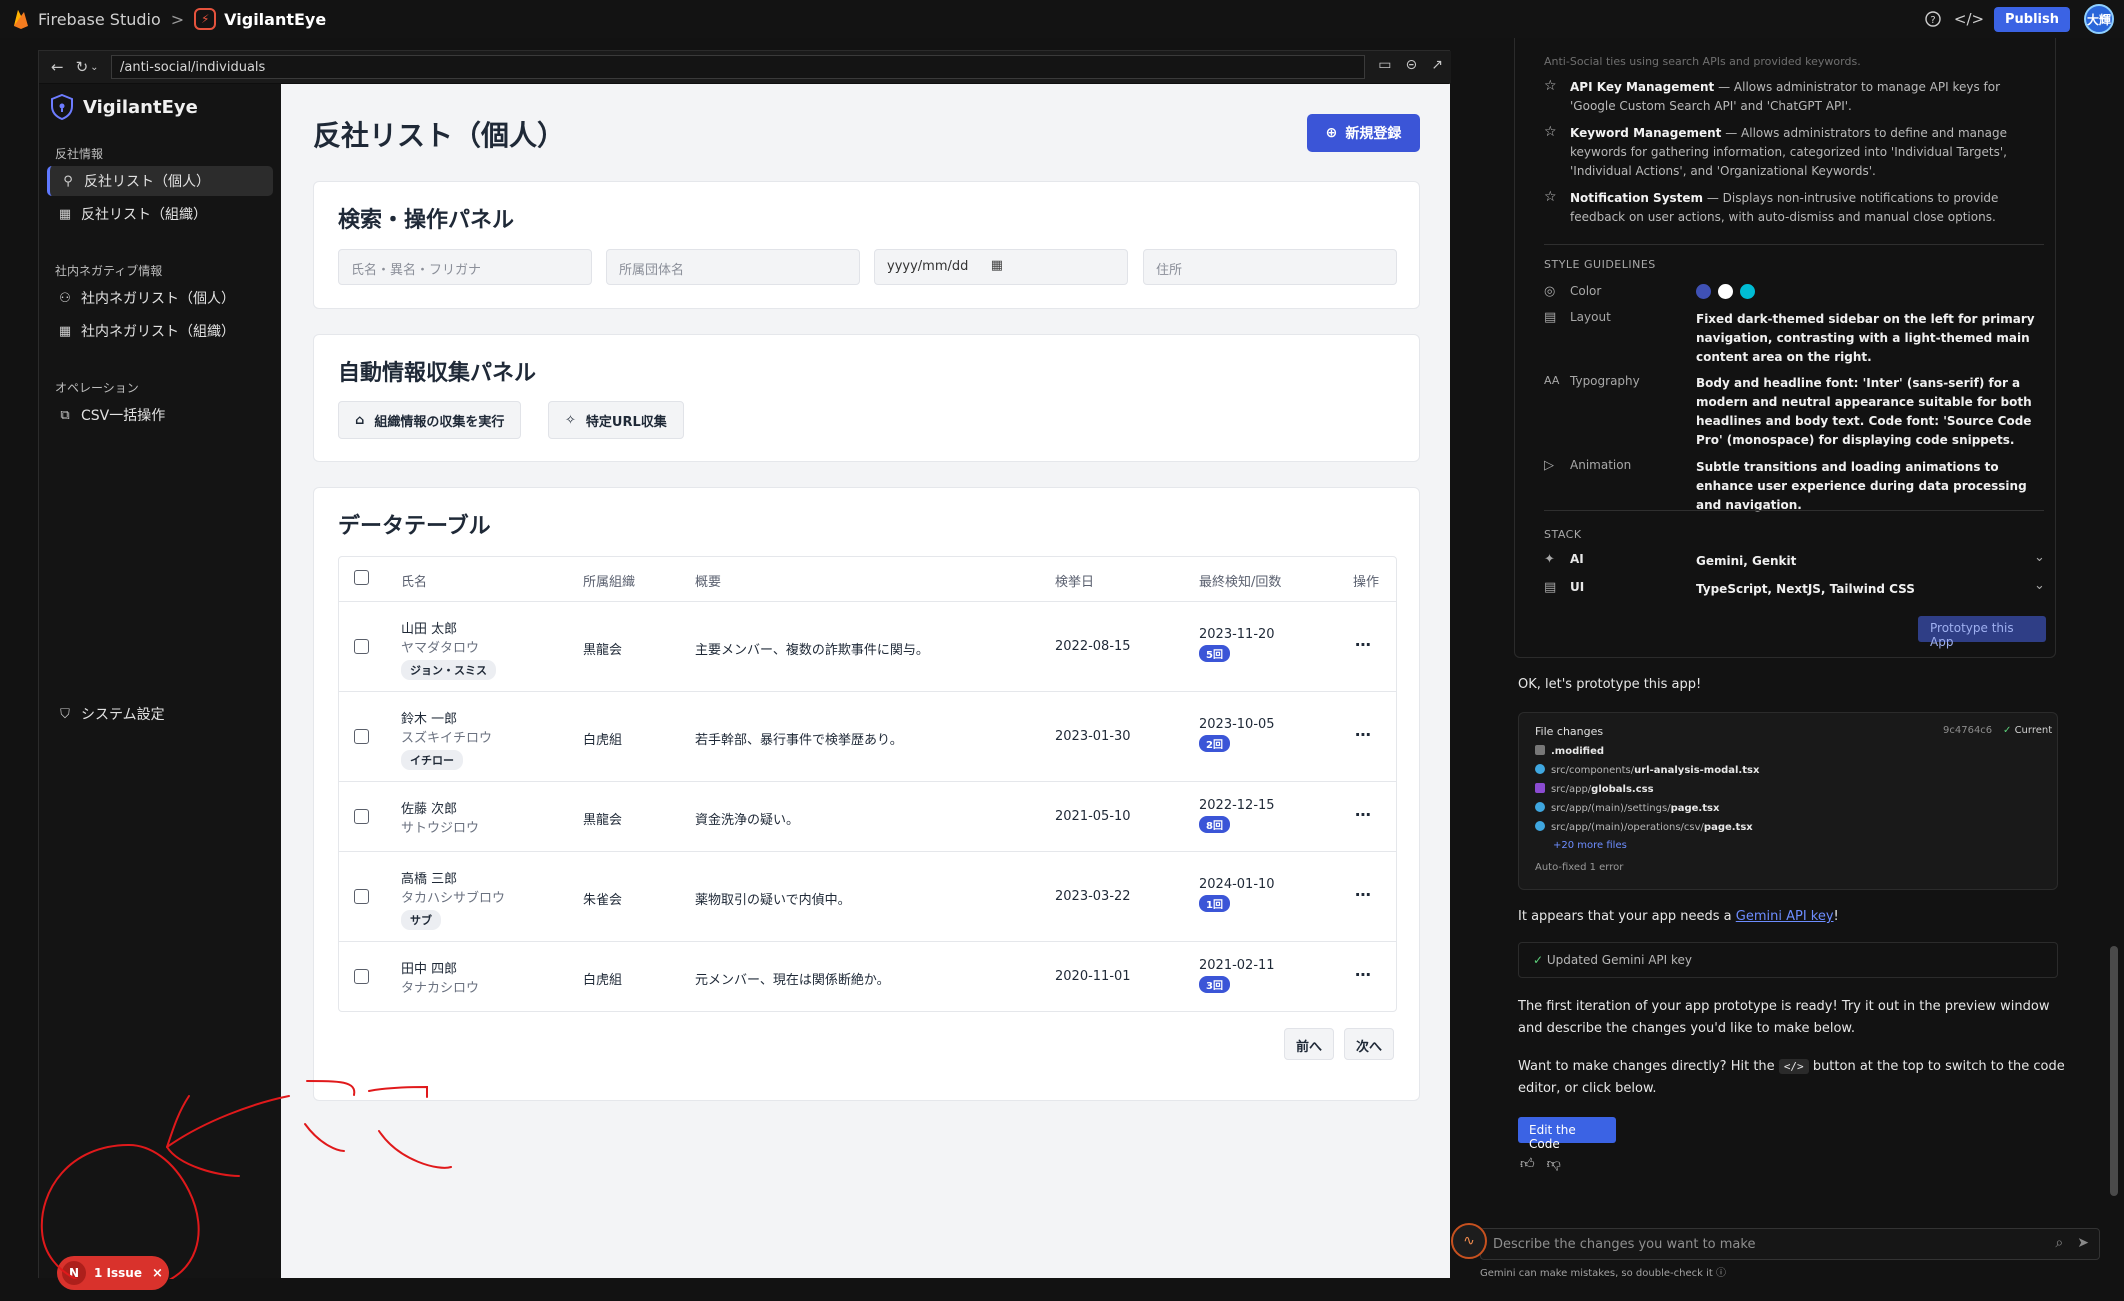 The width and height of the screenshot is (2124, 1301). I want to click on sidebar-item-antisocial-individuals: ⚲ 反社リスト（個人）, so click(160, 181).